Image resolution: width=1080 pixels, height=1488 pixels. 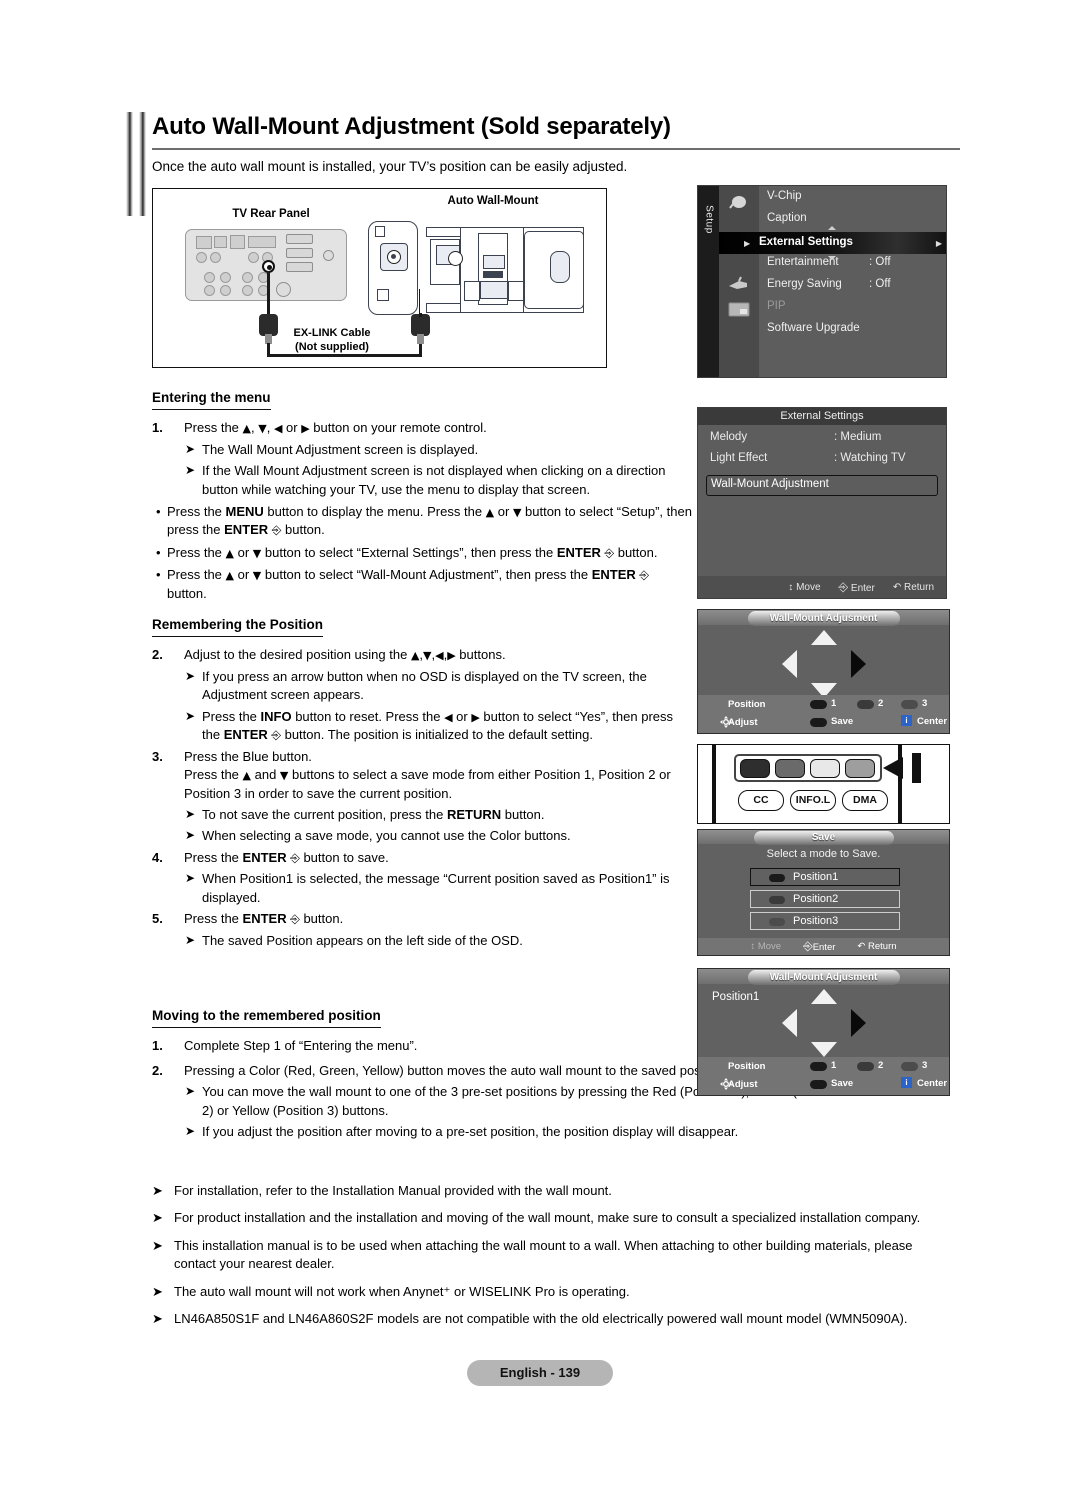 What do you see at coordinates (823, 1049) in the screenshot?
I see `arrow-down-icon` at bounding box center [823, 1049].